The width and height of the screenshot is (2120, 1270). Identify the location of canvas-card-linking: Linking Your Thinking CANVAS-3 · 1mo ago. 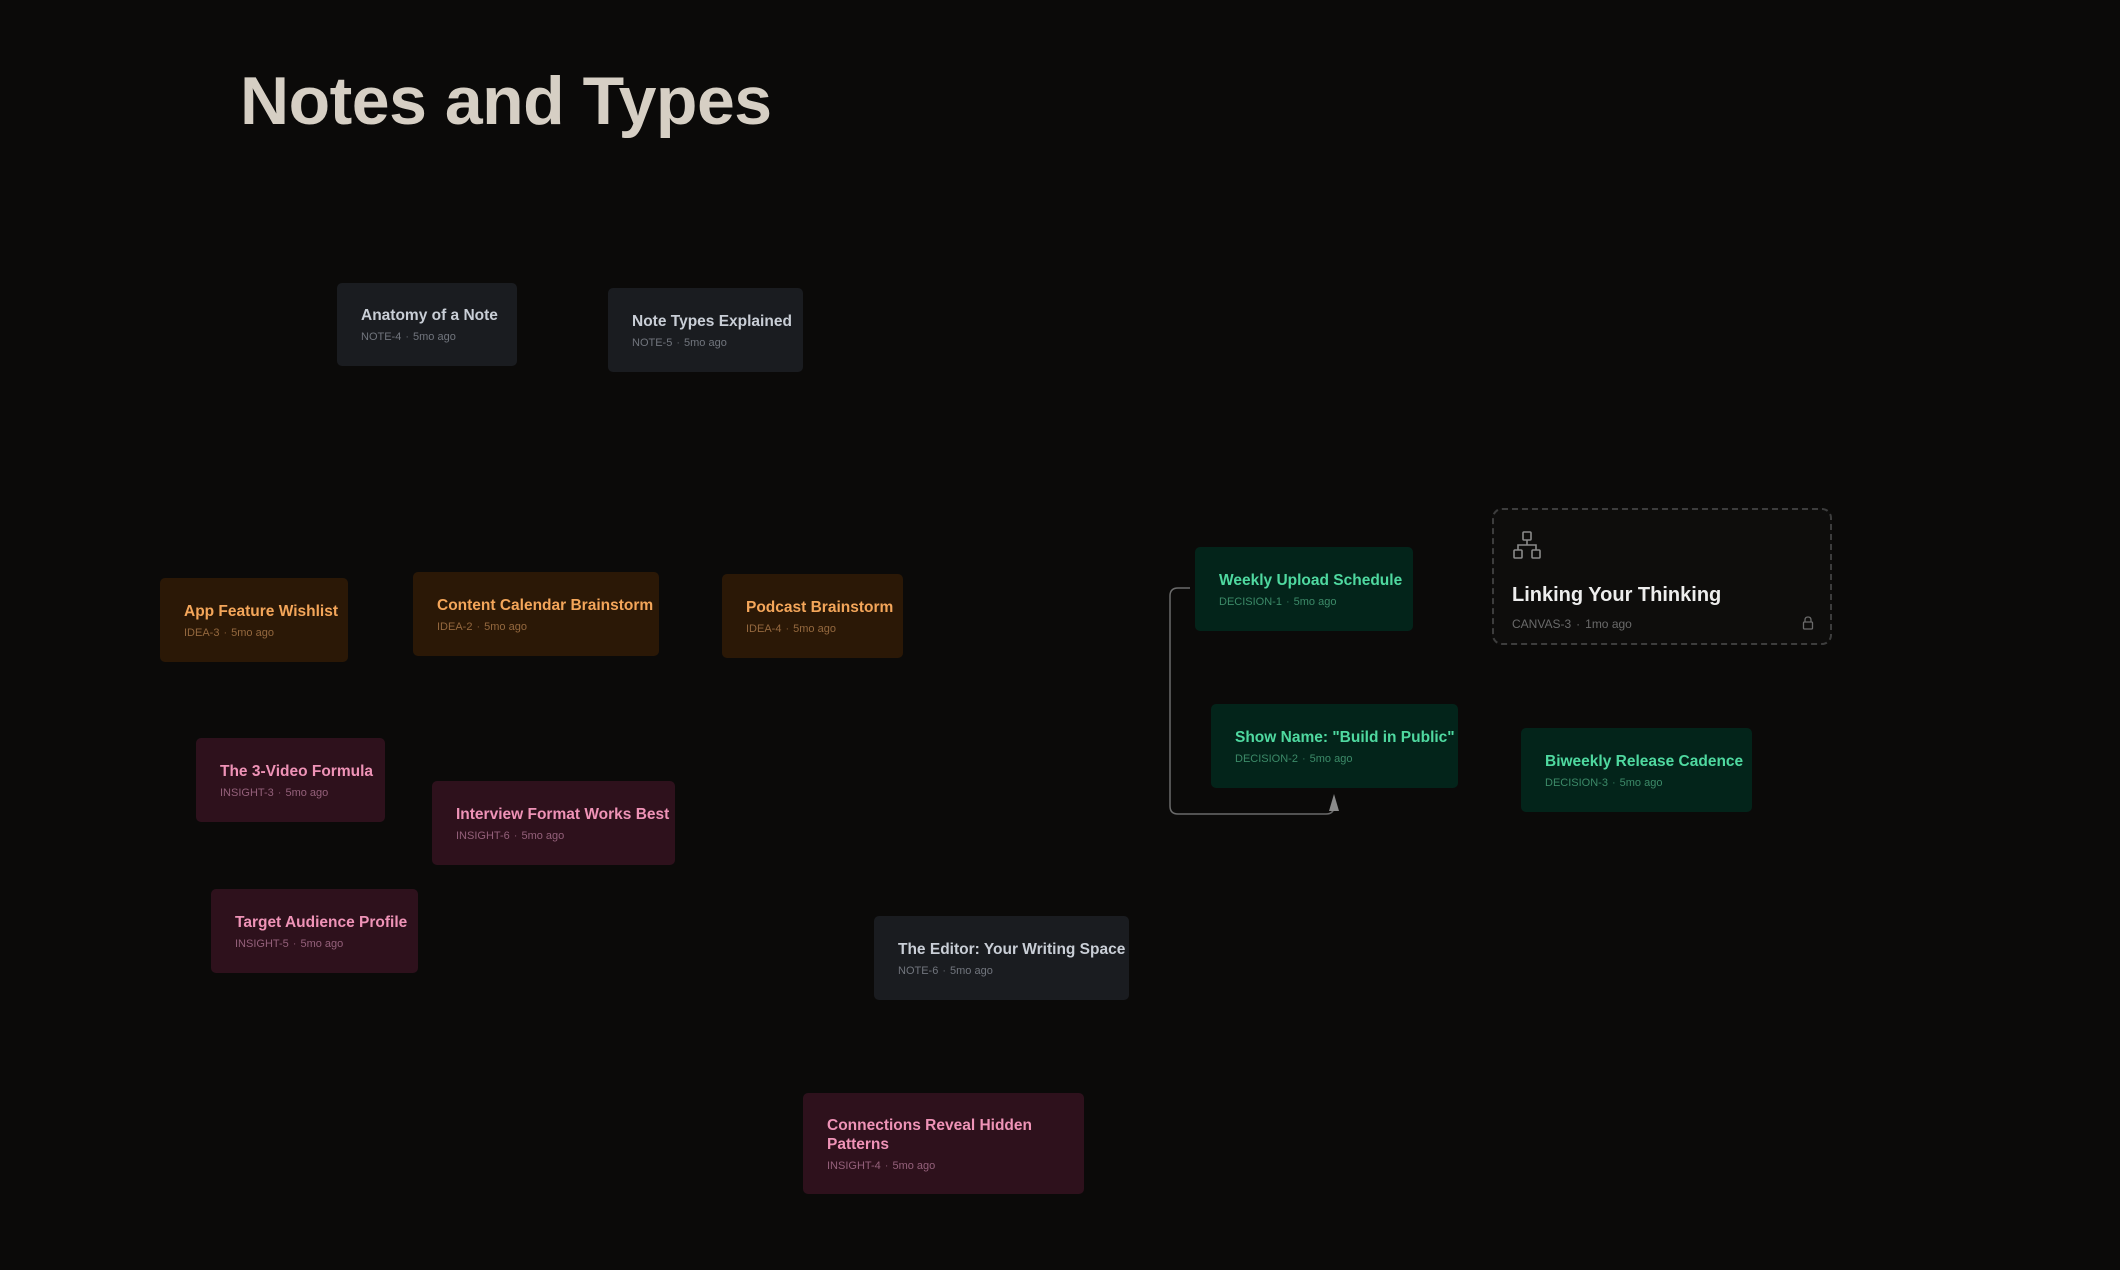
(1662, 576).